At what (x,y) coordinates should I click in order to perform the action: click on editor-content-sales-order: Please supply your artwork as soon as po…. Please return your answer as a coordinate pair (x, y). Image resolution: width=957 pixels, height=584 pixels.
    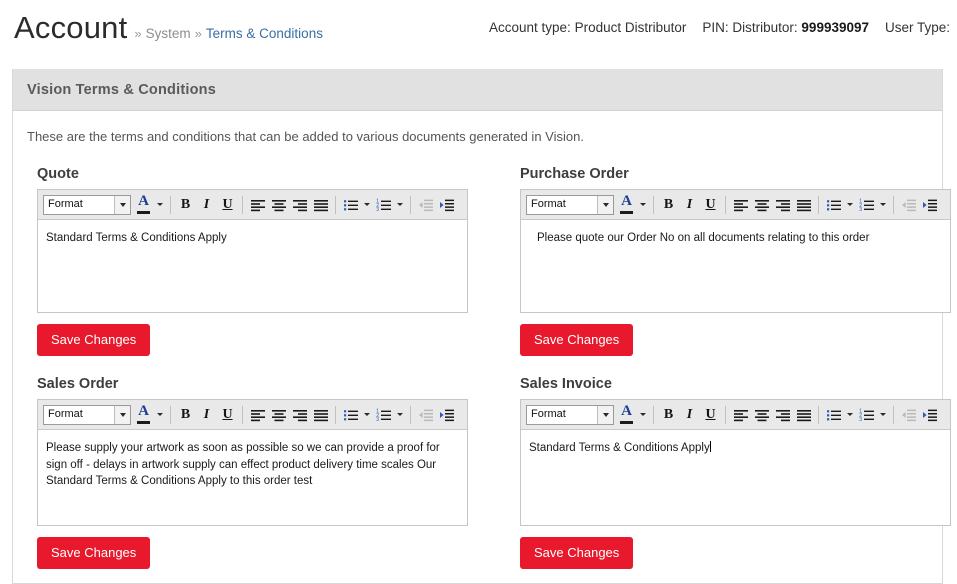
    Looking at the image, I should click on (252, 477).